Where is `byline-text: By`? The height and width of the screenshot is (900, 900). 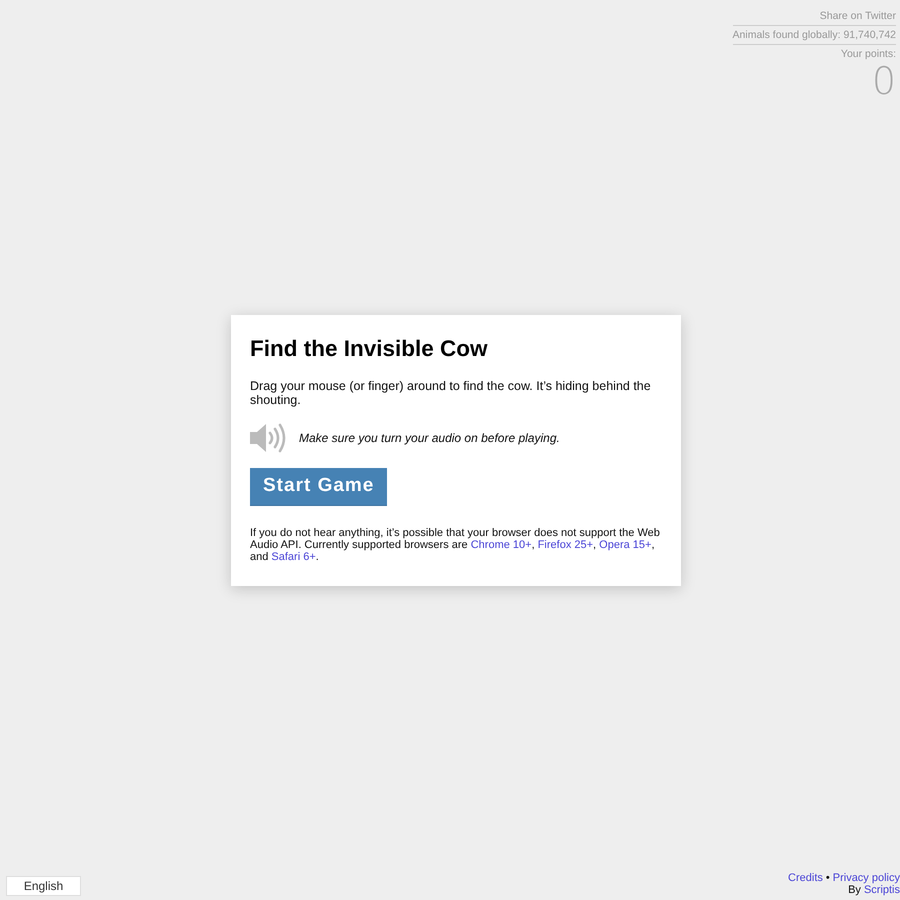 byline-text: By is located at coordinates (854, 890).